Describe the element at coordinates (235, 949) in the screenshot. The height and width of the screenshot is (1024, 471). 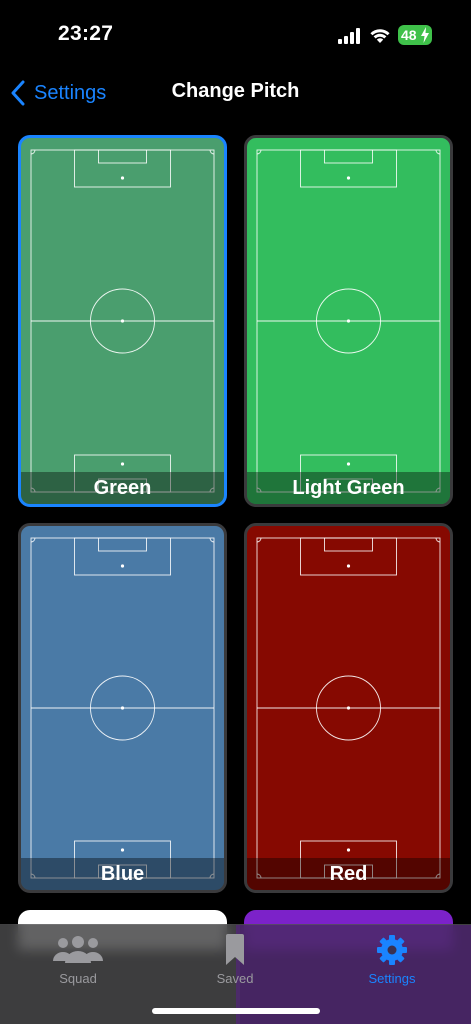
I see `bookmark-icon` at that location.